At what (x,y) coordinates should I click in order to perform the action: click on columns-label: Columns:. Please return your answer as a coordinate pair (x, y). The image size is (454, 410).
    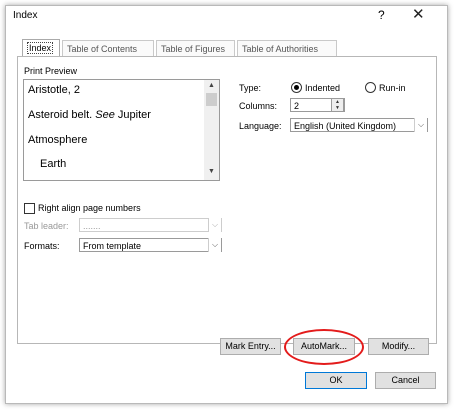
    Looking at the image, I should click on (258, 106).